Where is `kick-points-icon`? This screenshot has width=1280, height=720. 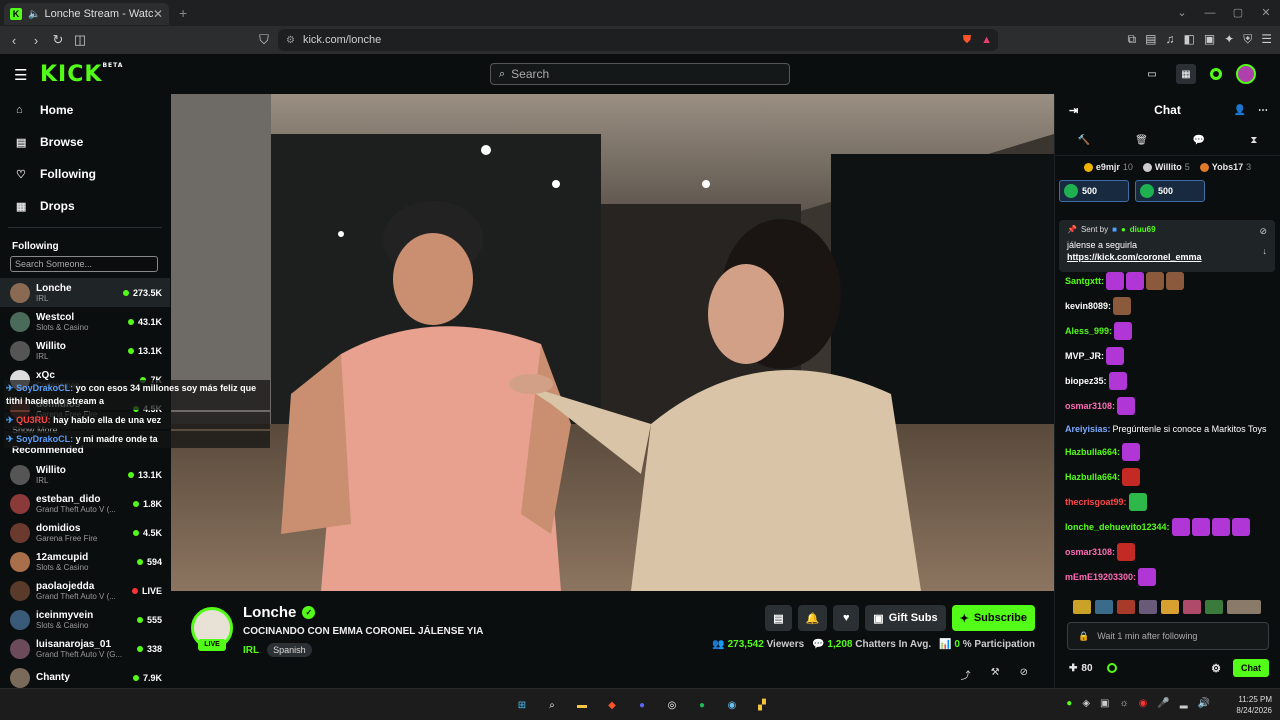 kick-points-icon is located at coordinates (1216, 74).